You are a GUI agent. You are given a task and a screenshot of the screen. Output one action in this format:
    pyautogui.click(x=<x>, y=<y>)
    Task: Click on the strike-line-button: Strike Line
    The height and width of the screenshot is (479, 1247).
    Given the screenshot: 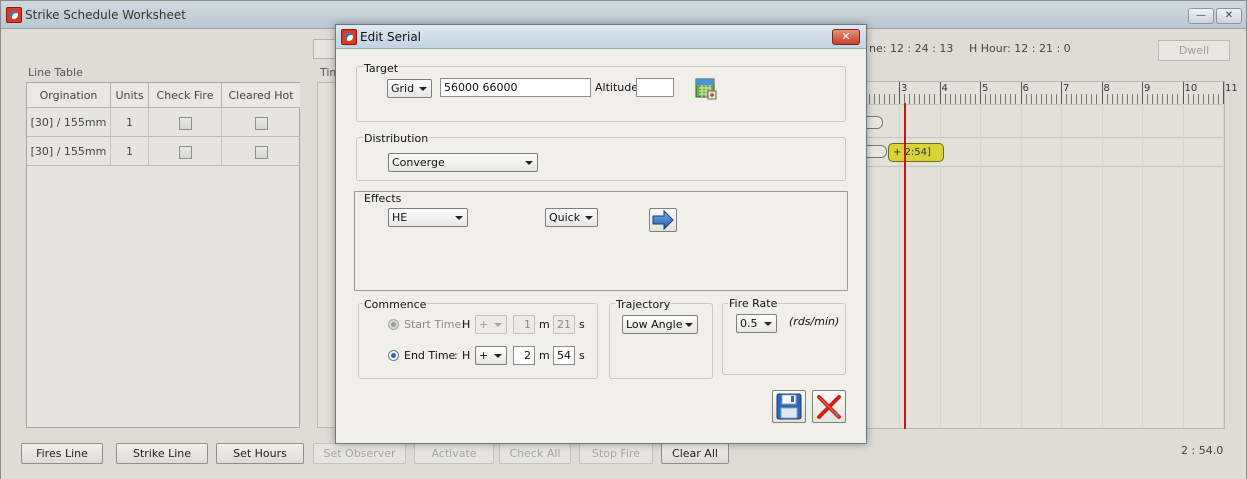 What is the action you would take?
    pyautogui.click(x=162, y=453)
    